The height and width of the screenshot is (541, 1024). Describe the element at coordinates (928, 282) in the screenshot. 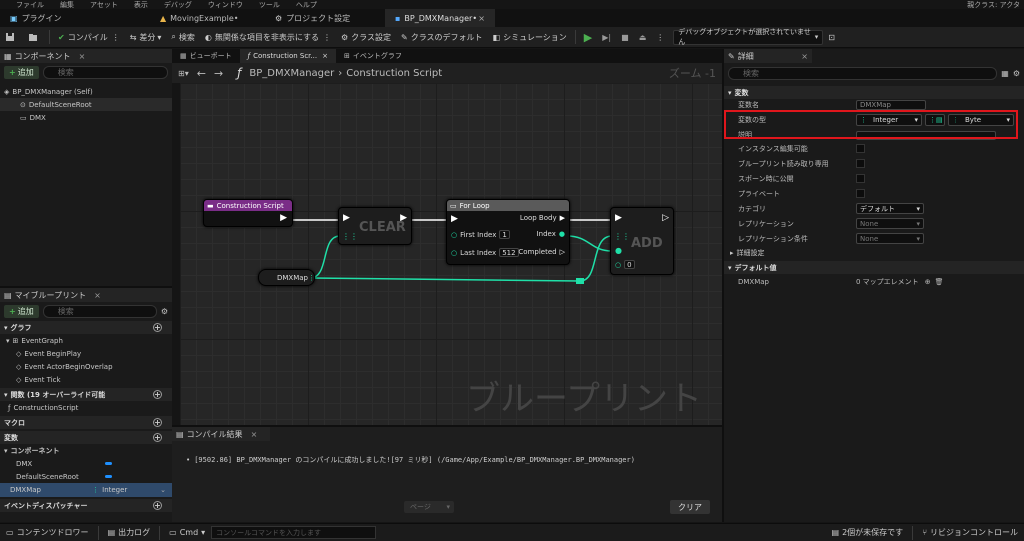

I see `add-element-icon: ⊕` at that location.